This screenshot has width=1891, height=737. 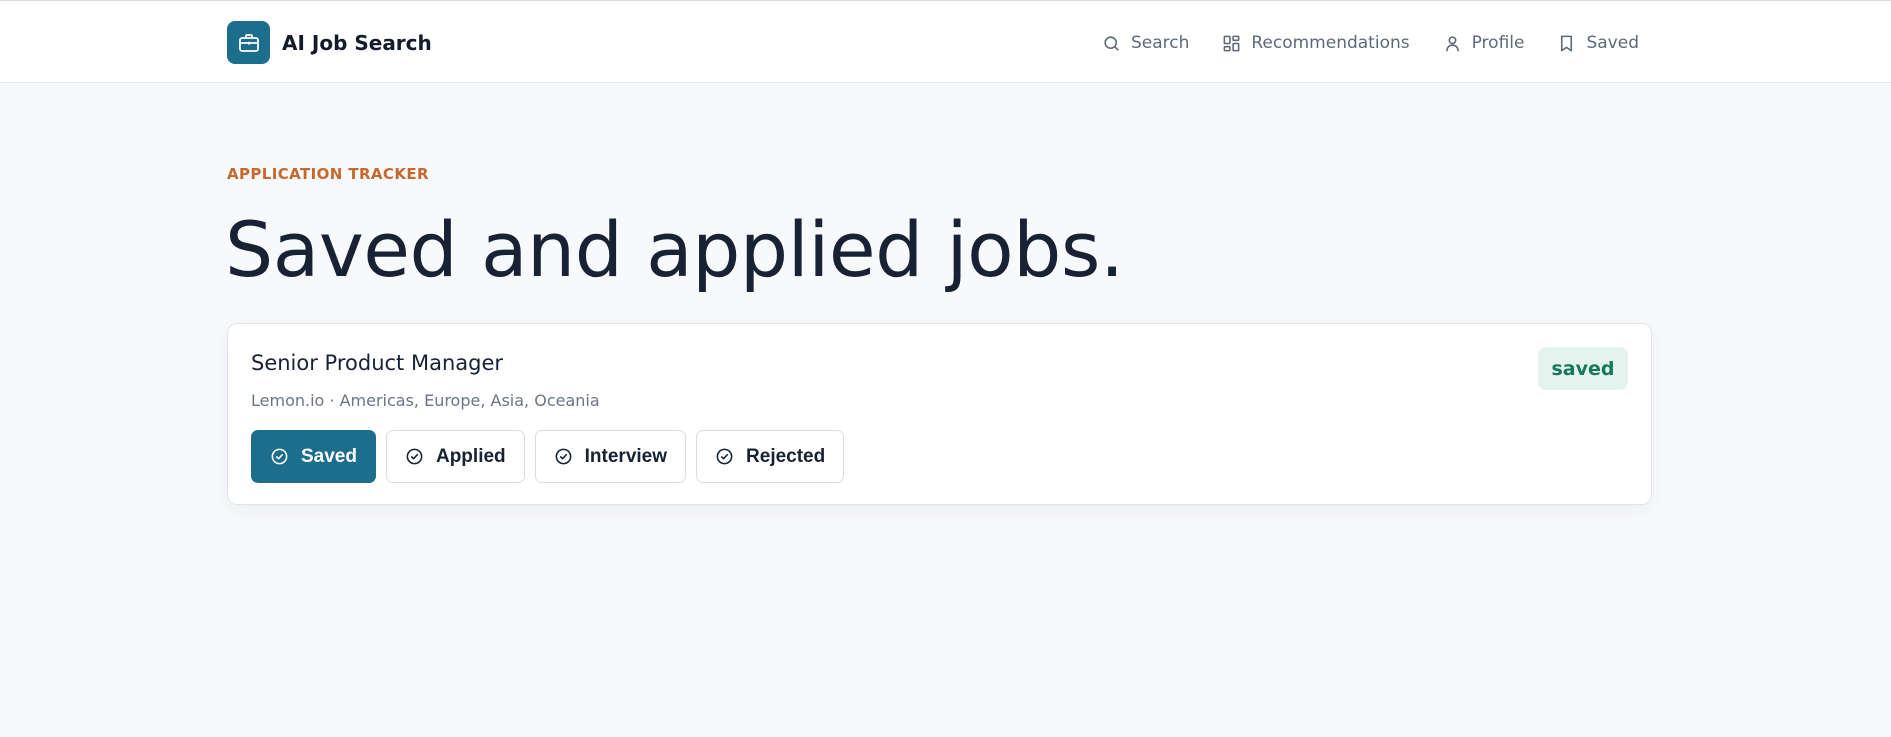 I want to click on status-saved-button: Saved, so click(x=313, y=456).